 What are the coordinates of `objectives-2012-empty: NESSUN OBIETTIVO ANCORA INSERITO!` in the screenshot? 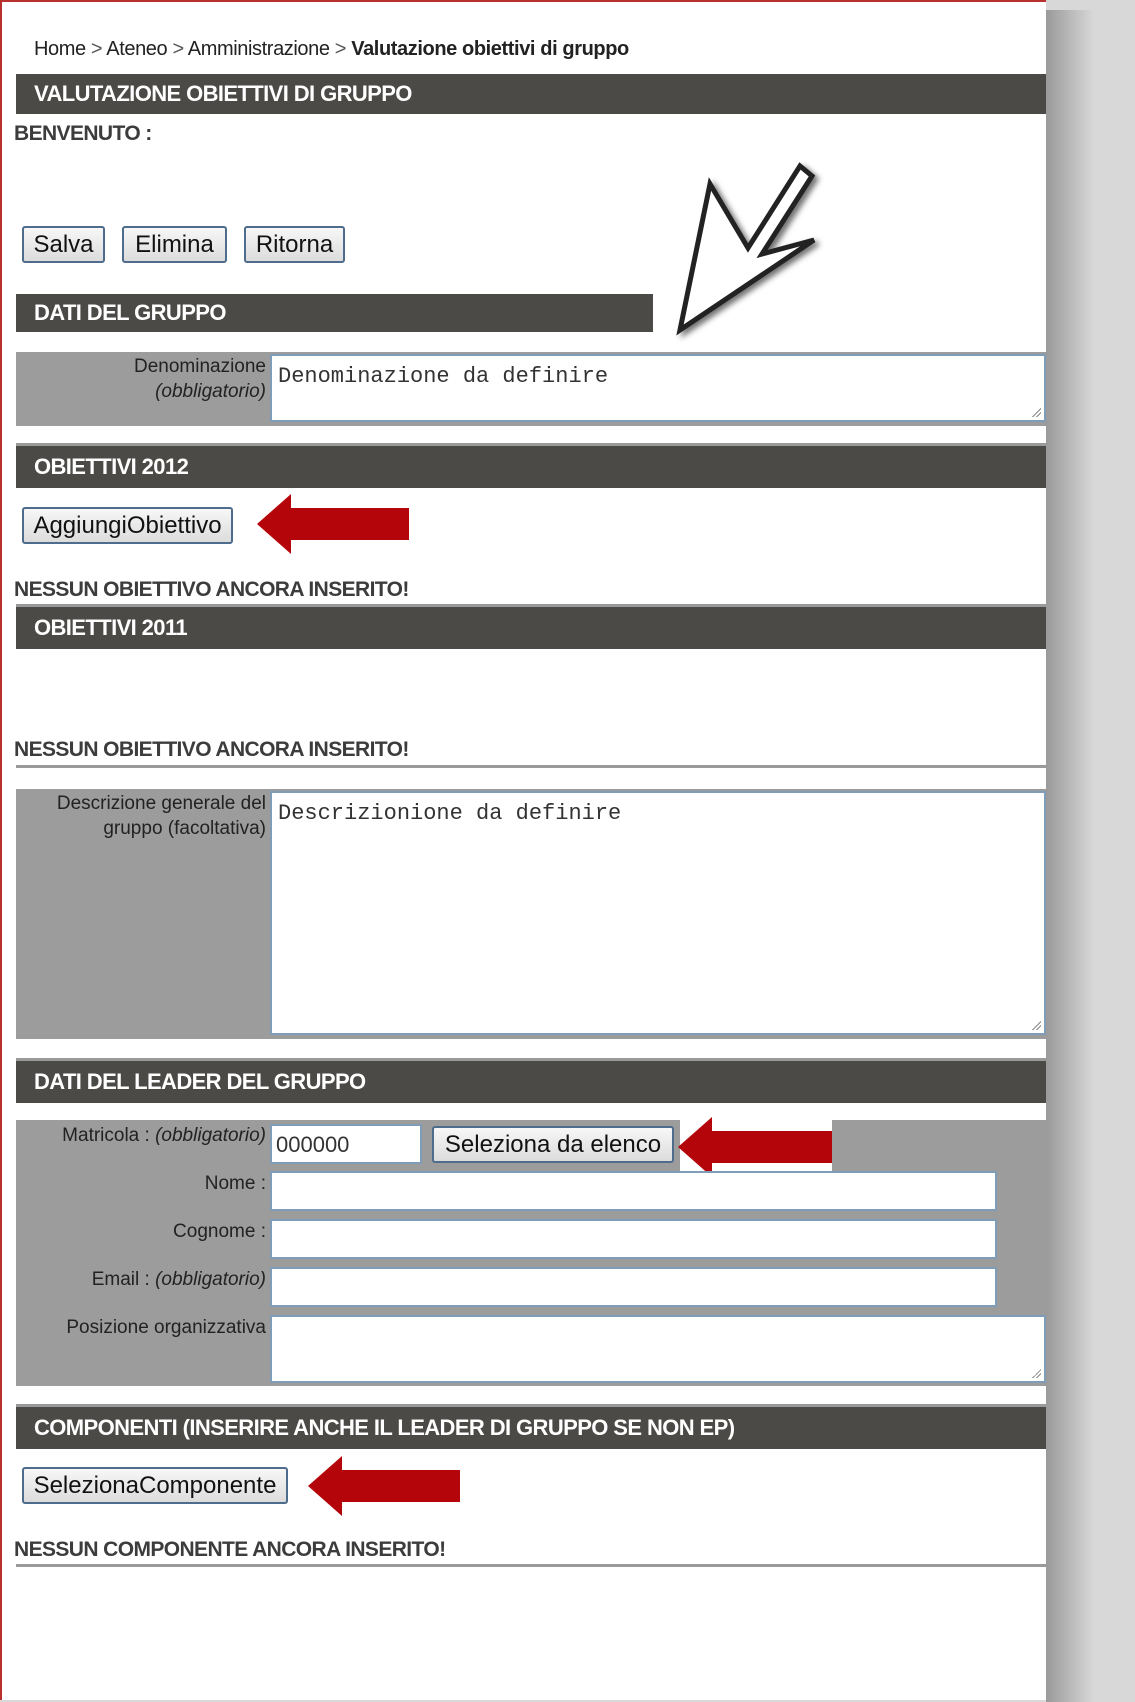 It's located at (211, 589).